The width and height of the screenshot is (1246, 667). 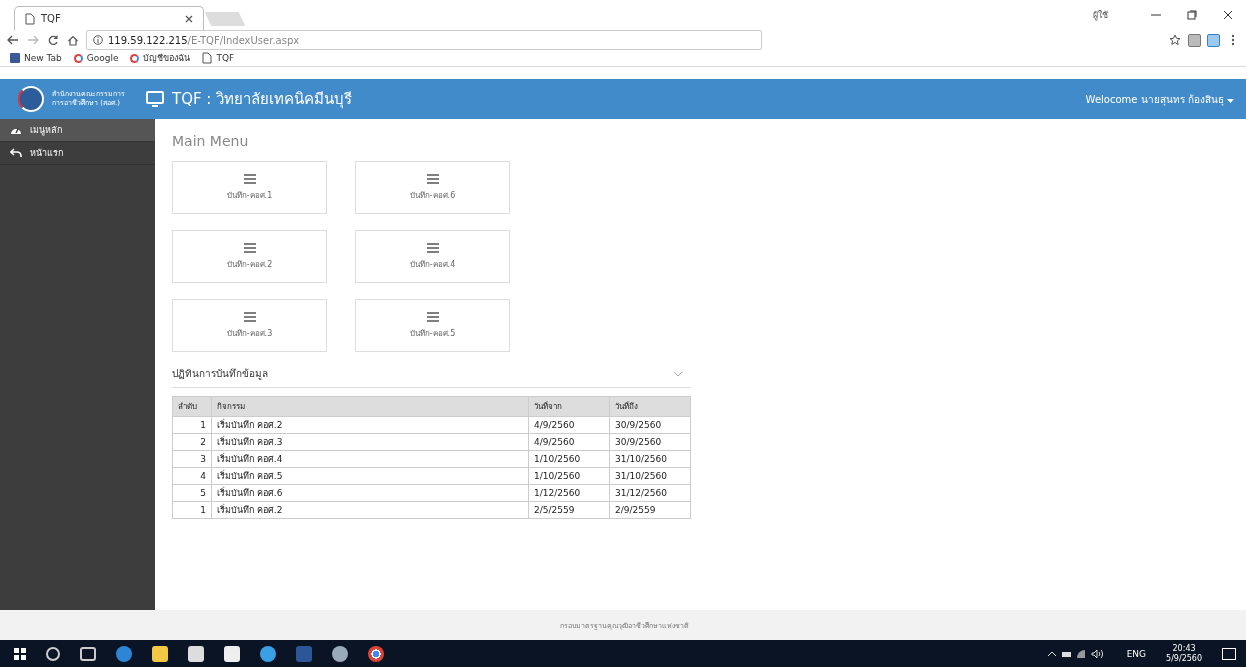 What do you see at coordinates (192, 476) in the screenshot?
I see `table-cell: 4` at bounding box center [192, 476].